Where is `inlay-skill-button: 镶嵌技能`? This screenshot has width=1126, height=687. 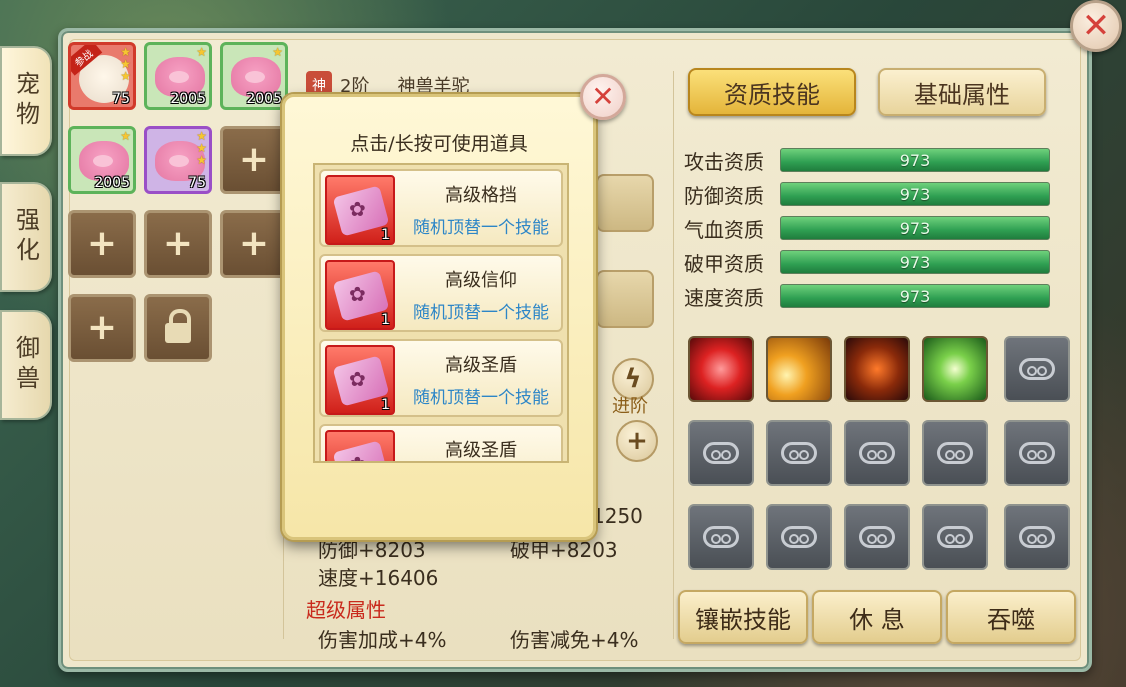
inlay-skill-button: 镶嵌技能 is located at coordinates (743, 617).